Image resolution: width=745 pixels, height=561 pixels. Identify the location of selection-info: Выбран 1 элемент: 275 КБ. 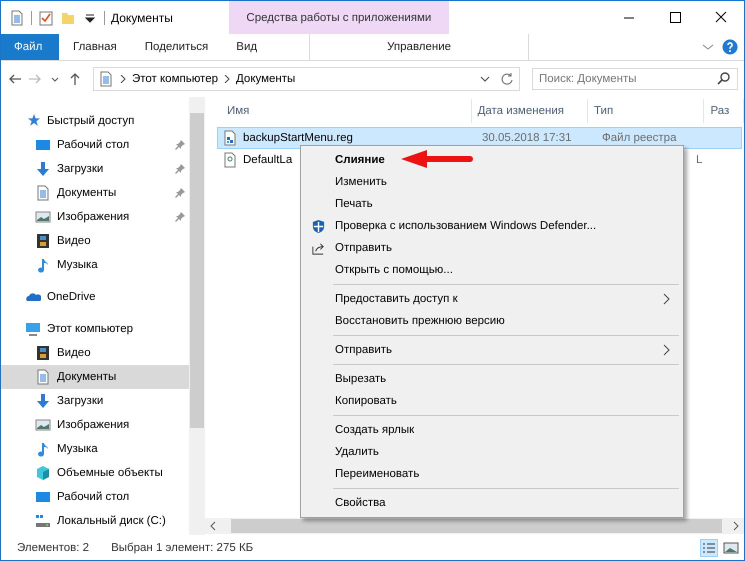
(182, 548).